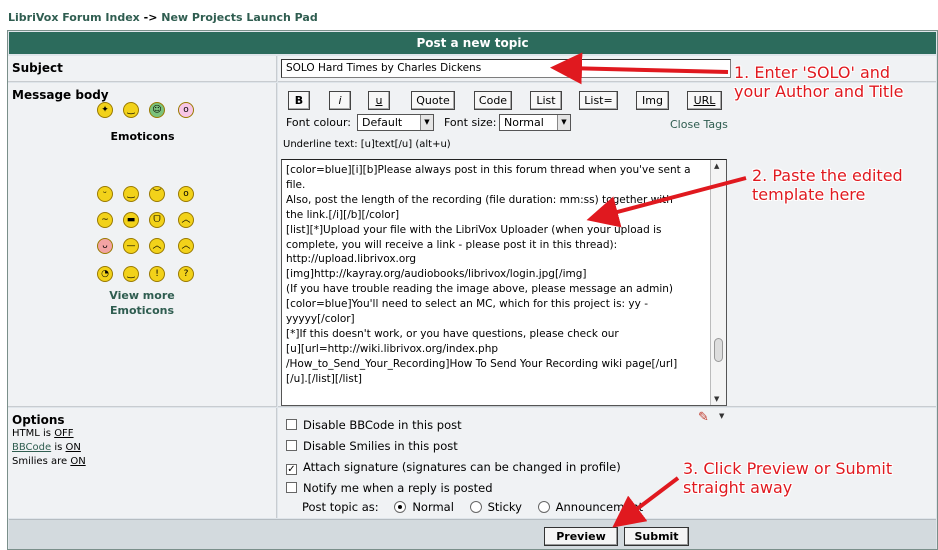 The width and height of the screenshot is (938, 550). I want to click on font-colour-label: Font colour:, so click(319, 122).